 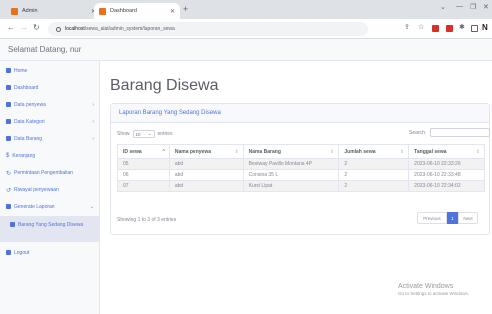 What do you see at coordinates (50, 252) in the screenshot?
I see `sidebar-item-logout: Logout` at bounding box center [50, 252].